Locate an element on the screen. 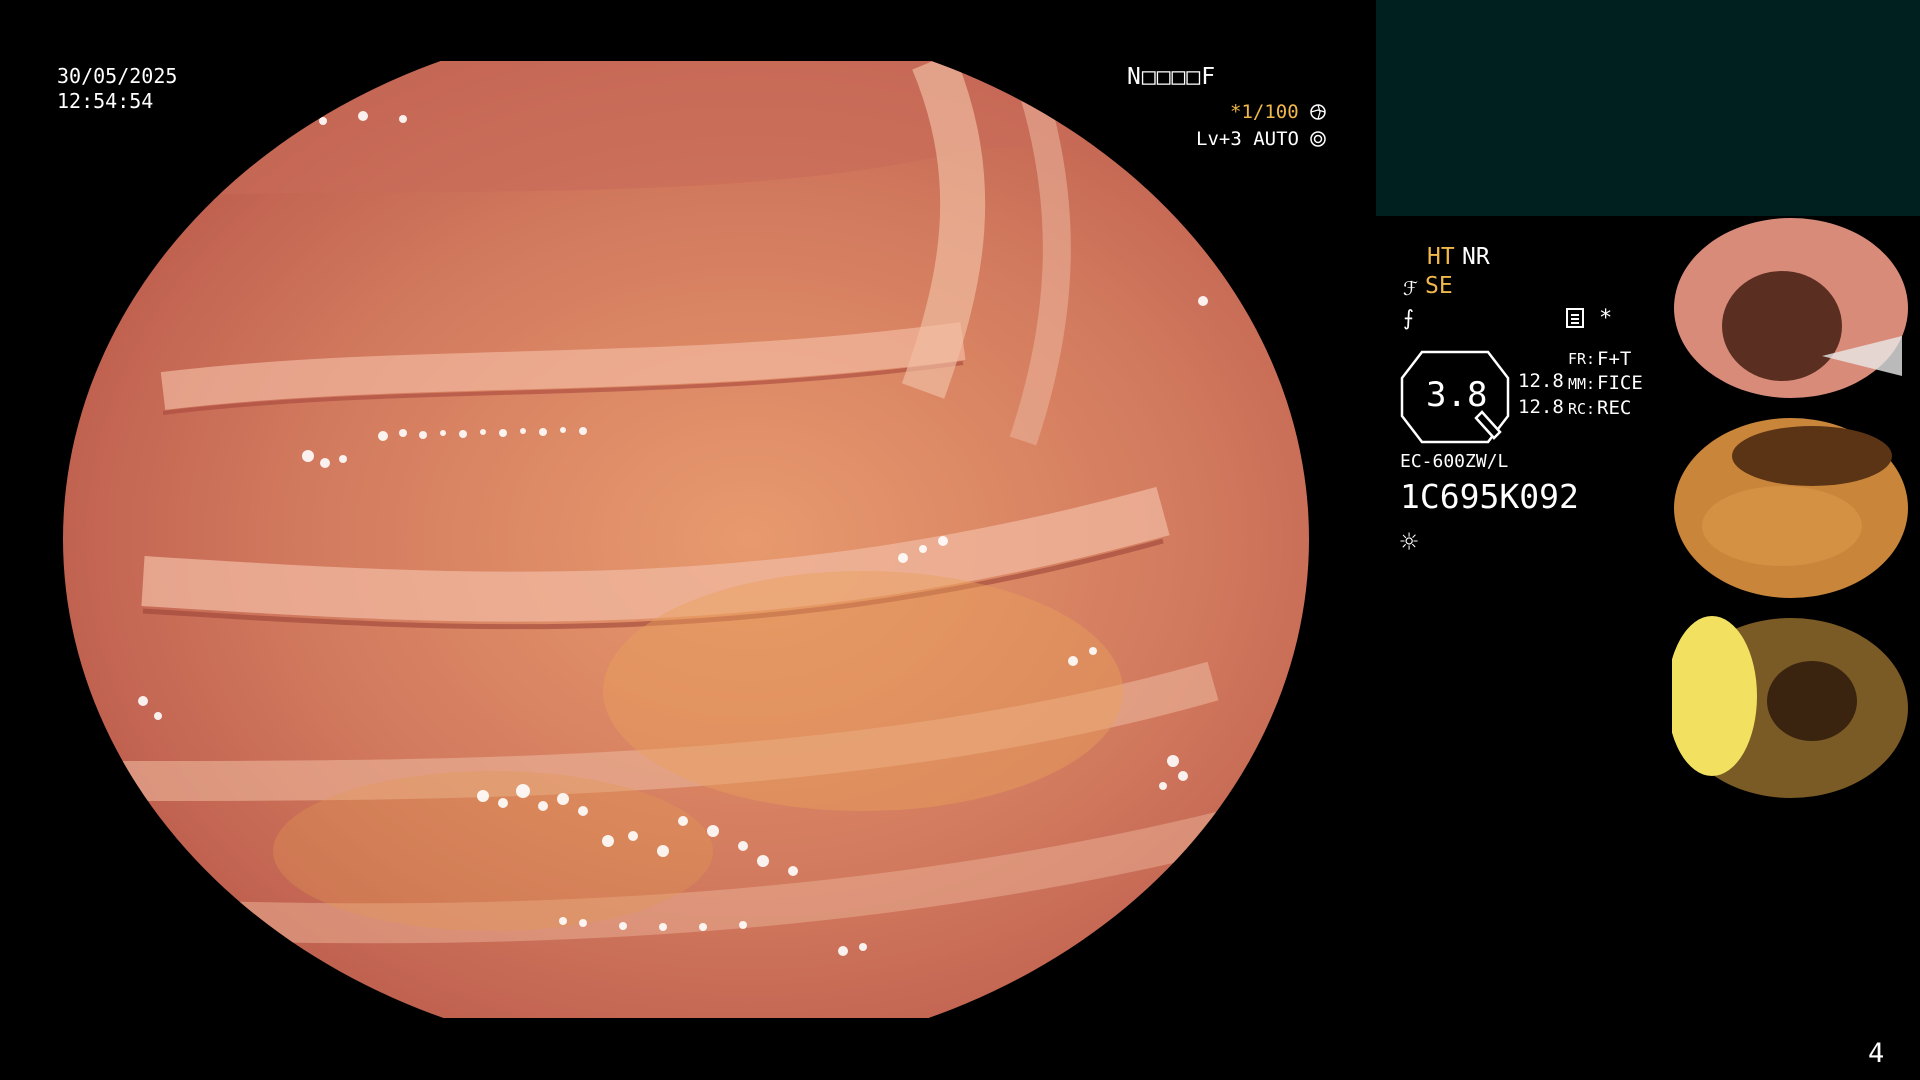 This screenshot has width=1920, height=1080. time-label: 12:54:54 is located at coordinates (105, 101).